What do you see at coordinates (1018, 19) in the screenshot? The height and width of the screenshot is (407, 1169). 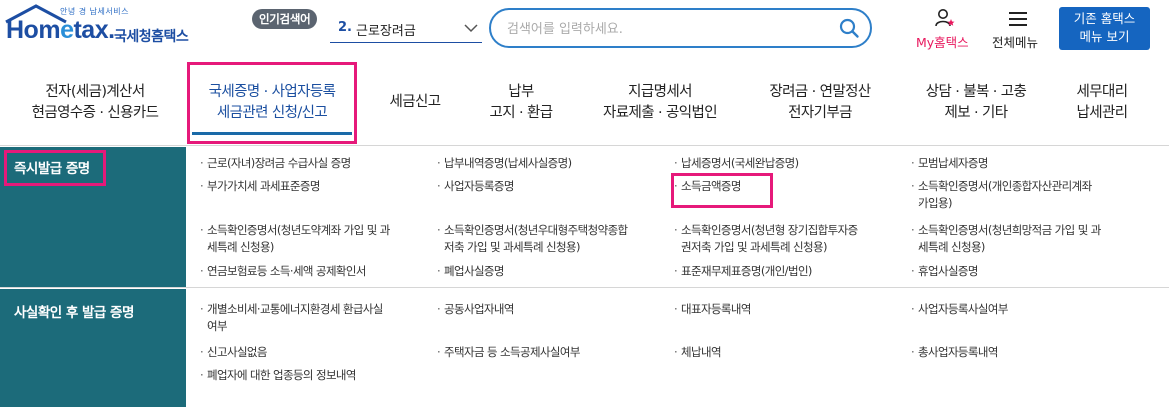 I see `hamburger-menu-icon` at bounding box center [1018, 19].